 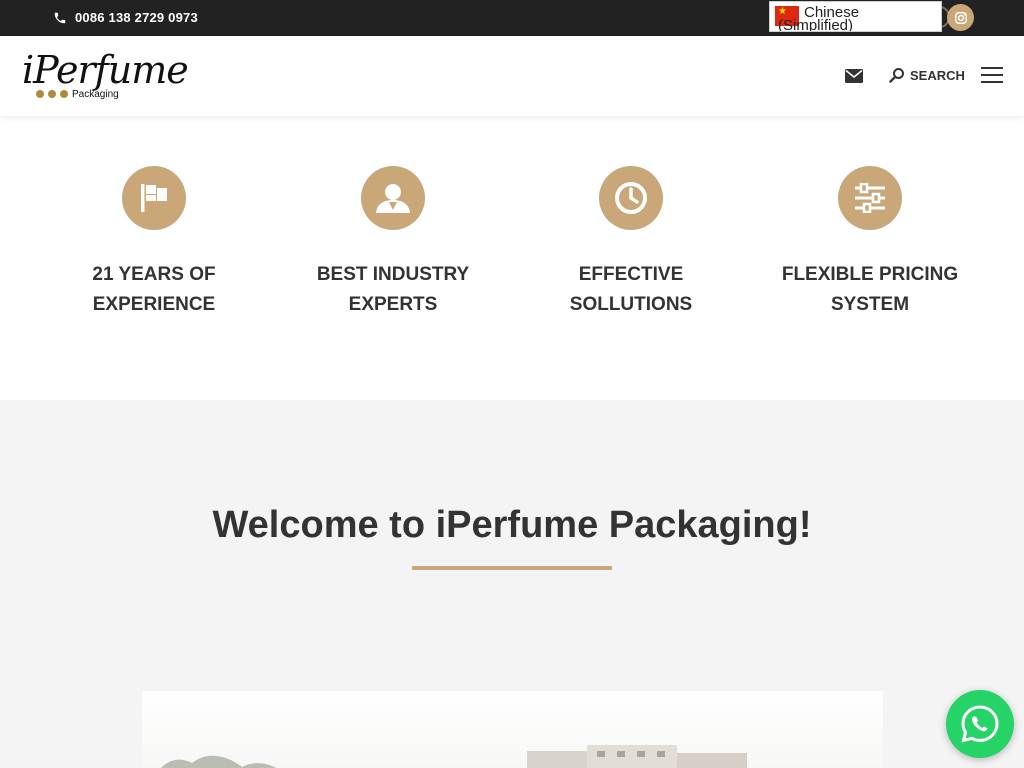 What do you see at coordinates (896, 75) in the screenshot?
I see `search-icon` at bounding box center [896, 75].